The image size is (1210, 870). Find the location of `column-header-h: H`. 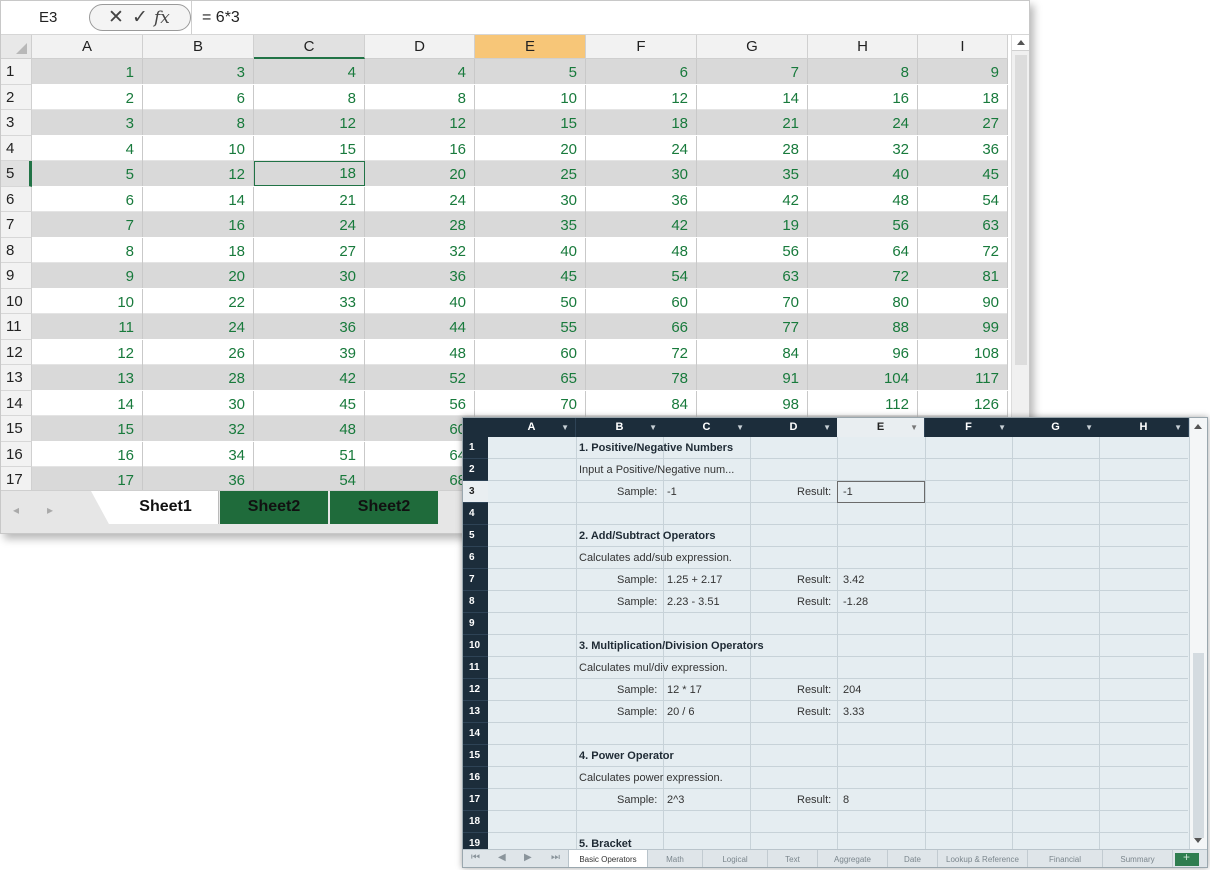

column-header-h: H is located at coordinates (863, 47).